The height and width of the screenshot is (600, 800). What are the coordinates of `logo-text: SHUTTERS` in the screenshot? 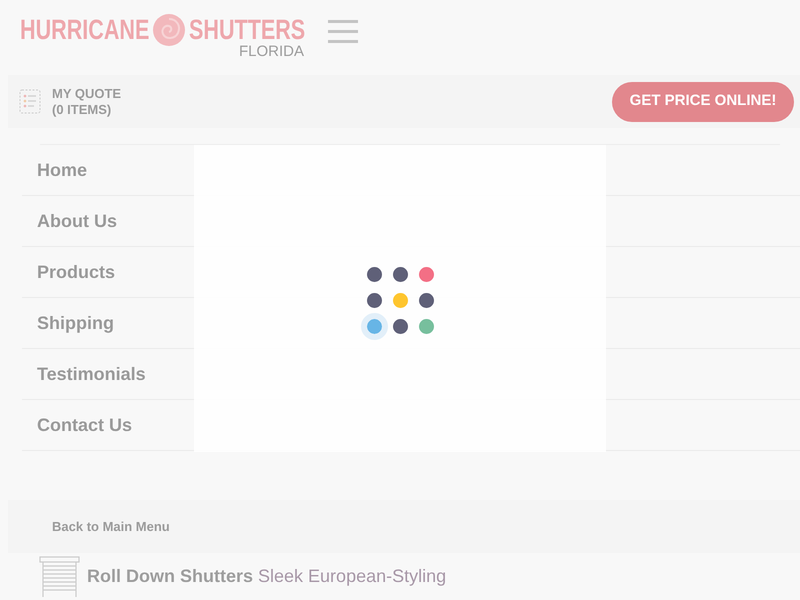 It's located at (247, 30).